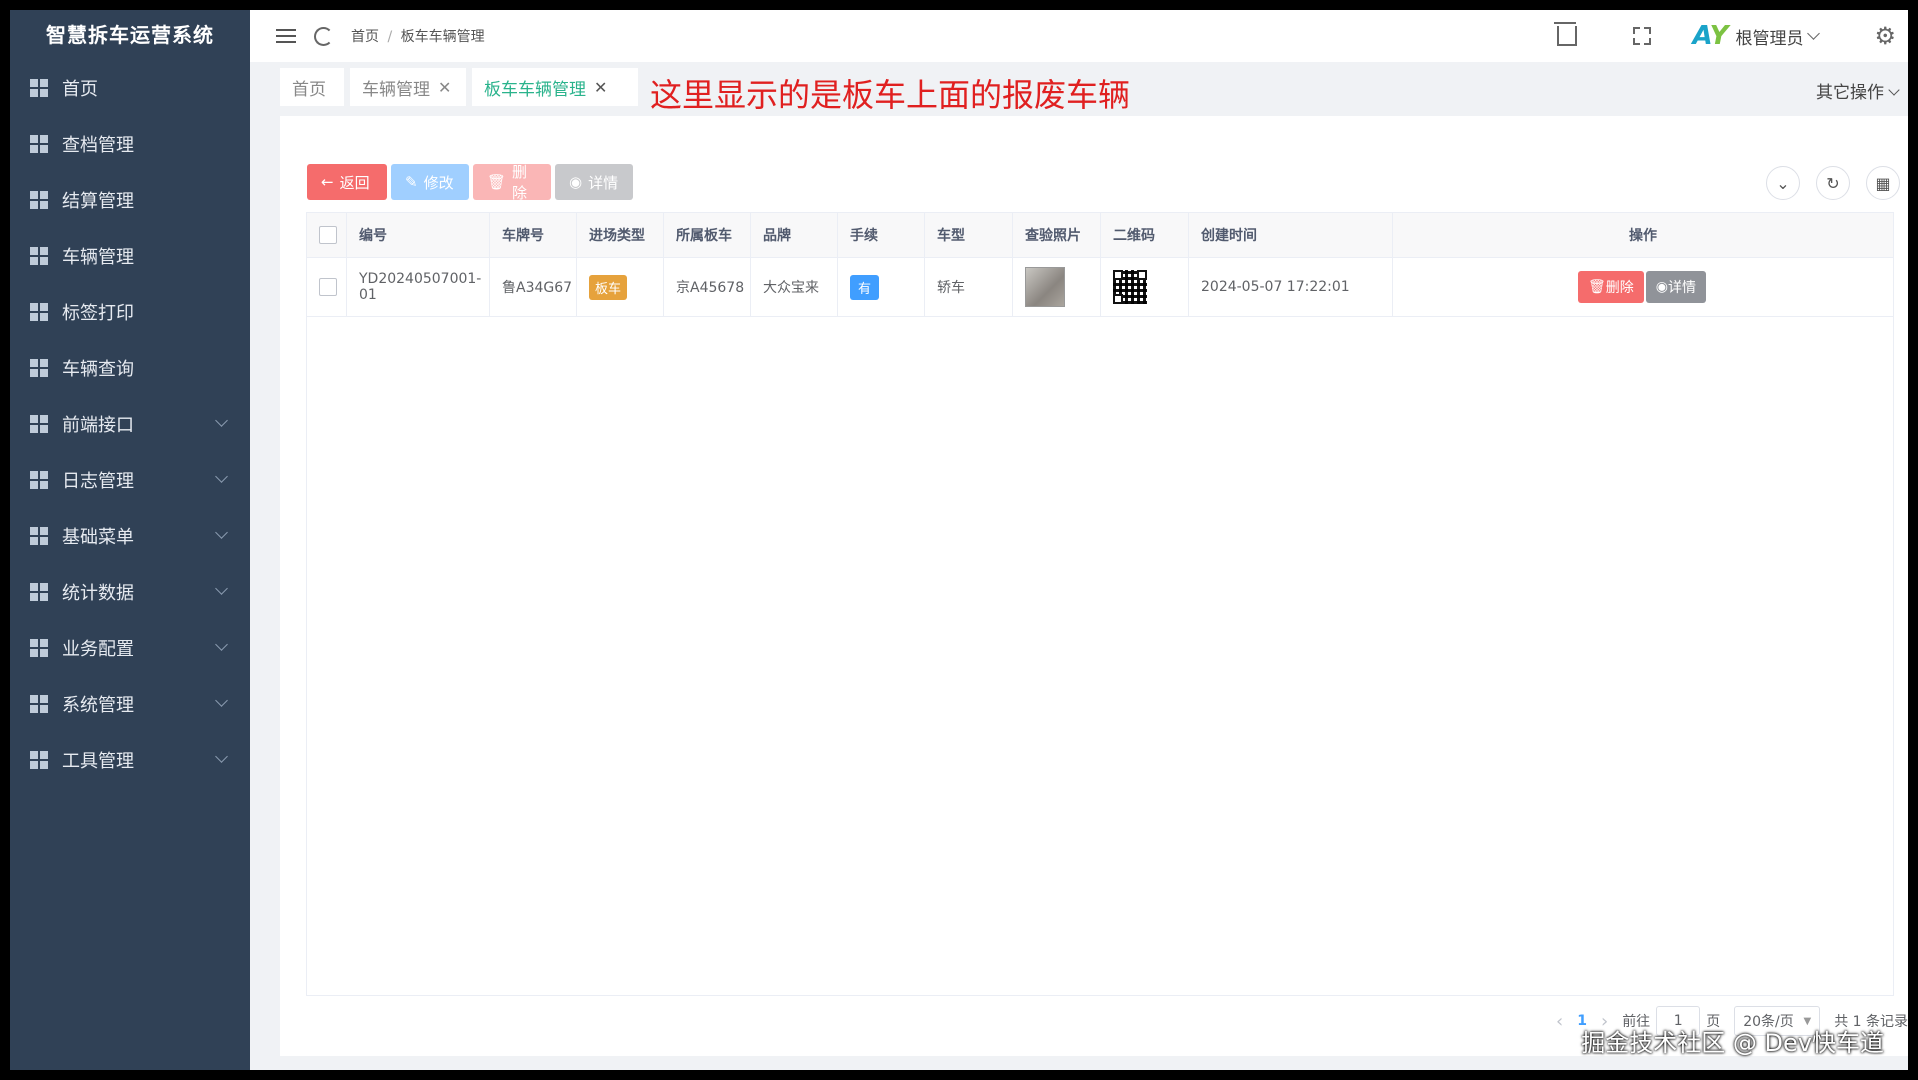  I want to click on fullscreen-icon, so click(1641, 36).